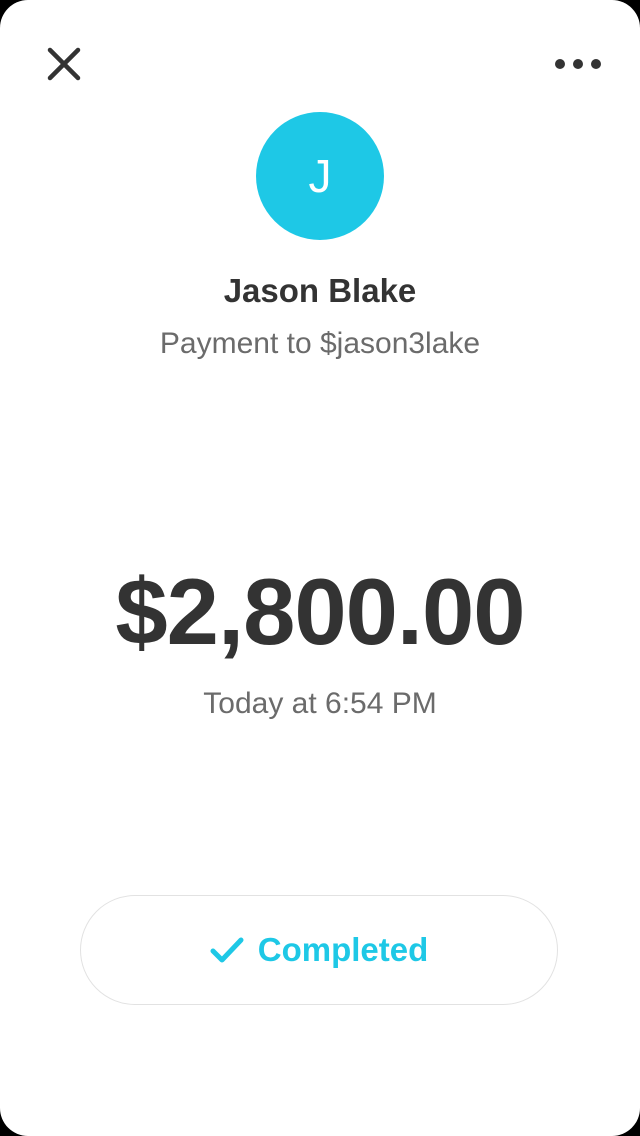  What do you see at coordinates (227, 950) in the screenshot?
I see `checkmark-icon` at bounding box center [227, 950].